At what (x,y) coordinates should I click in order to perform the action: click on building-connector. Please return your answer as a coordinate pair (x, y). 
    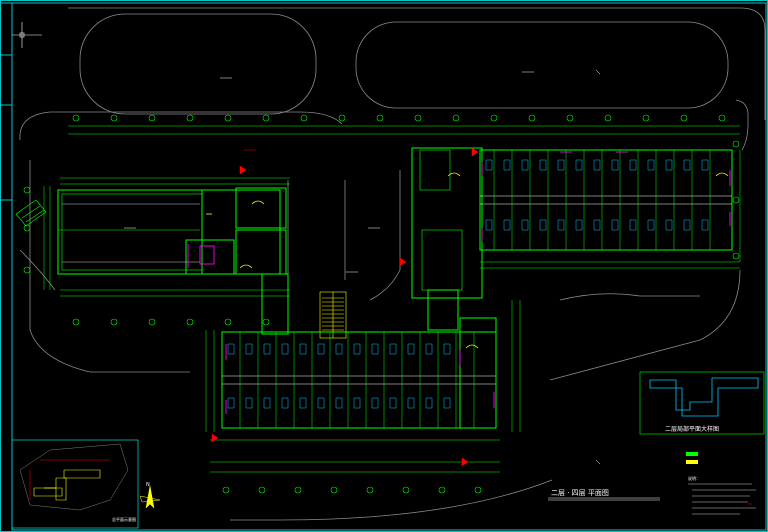
    Looking at the image, I should click on (372, 241).